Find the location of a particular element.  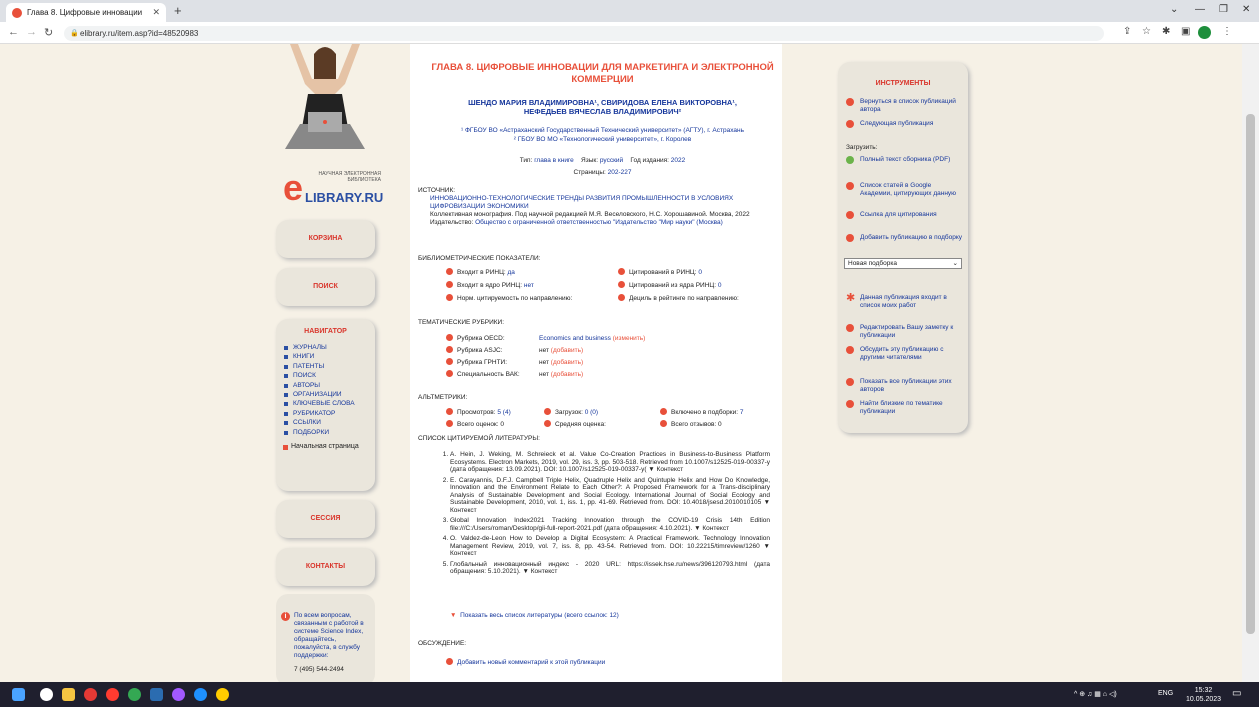

app-icon is located at coordinates (178, 694).